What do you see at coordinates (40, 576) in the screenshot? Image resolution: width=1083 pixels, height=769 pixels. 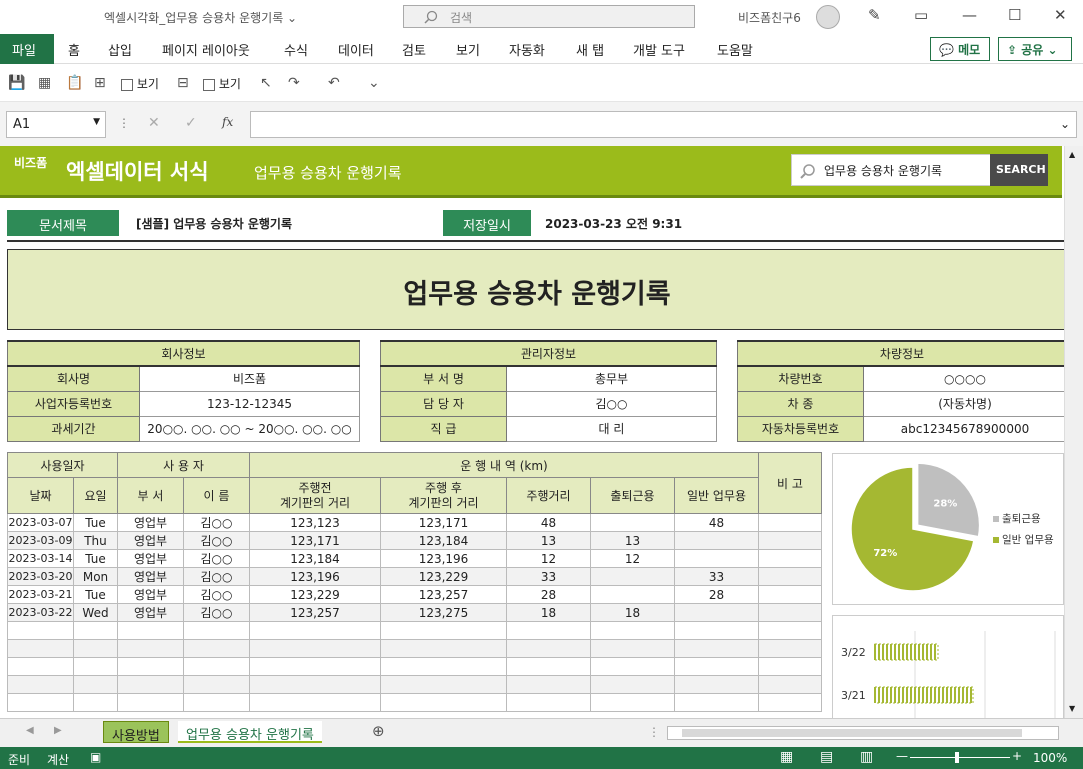 I see `table-cell: 2023-03-20` at bounding box center [40, 576].